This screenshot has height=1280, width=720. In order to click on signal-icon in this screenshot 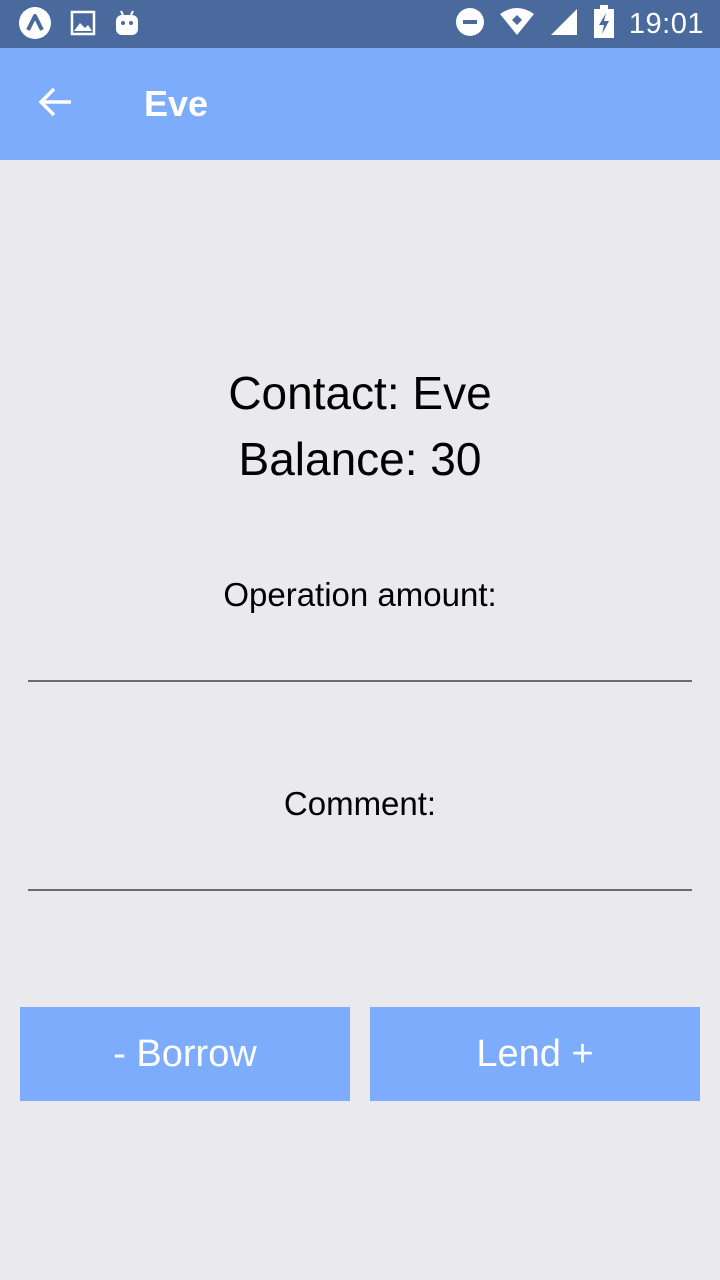, I will do `click(564, 24)`.